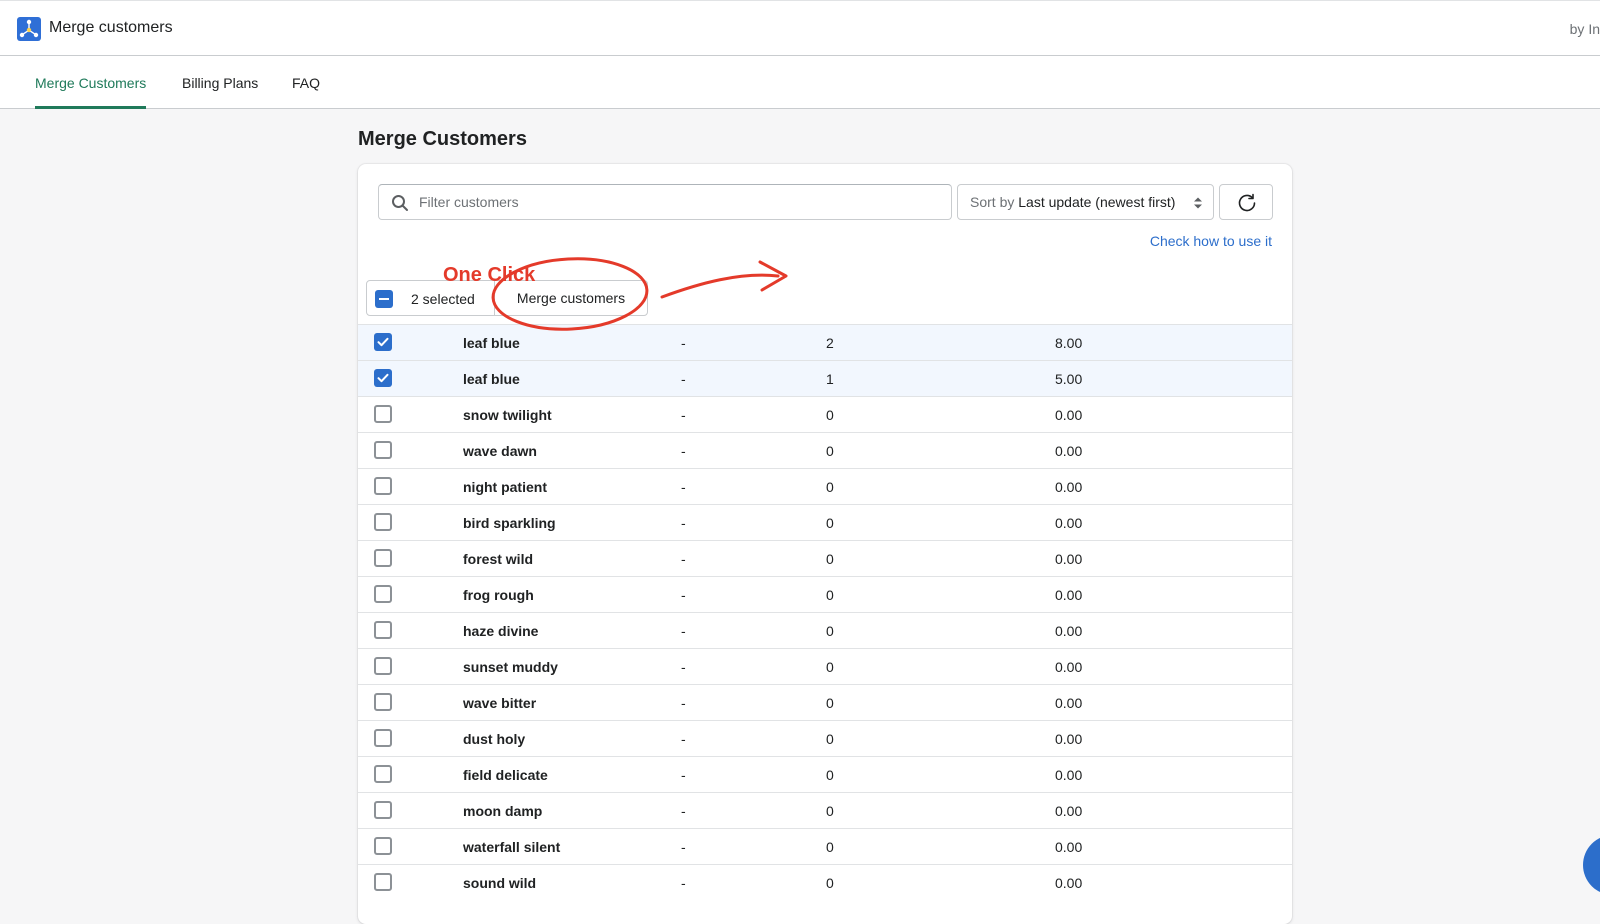 The image size is (1600, 924). I want to click on checkmark-icon, so click(383, 342).